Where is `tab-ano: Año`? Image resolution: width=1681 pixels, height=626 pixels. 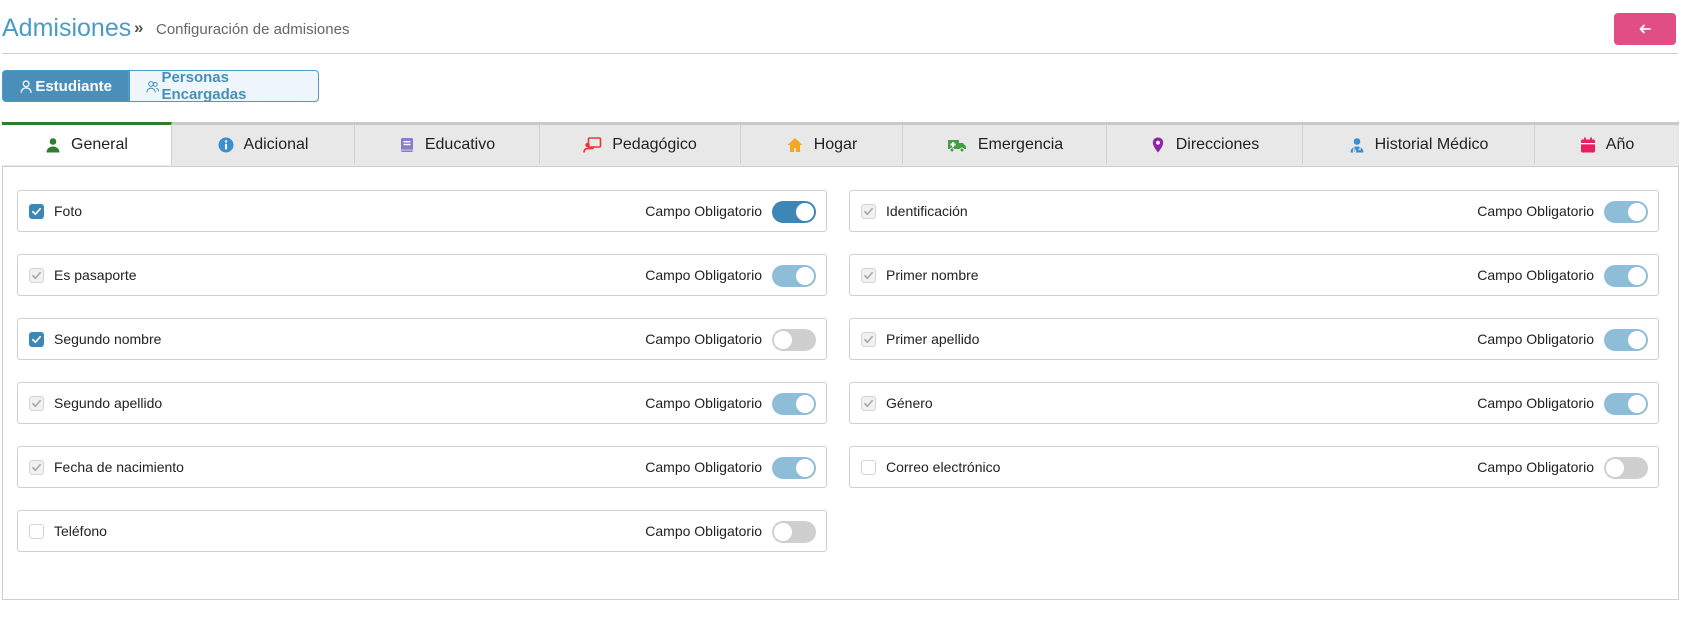
tab-ano: Año is located at coordinates (1607, 144).